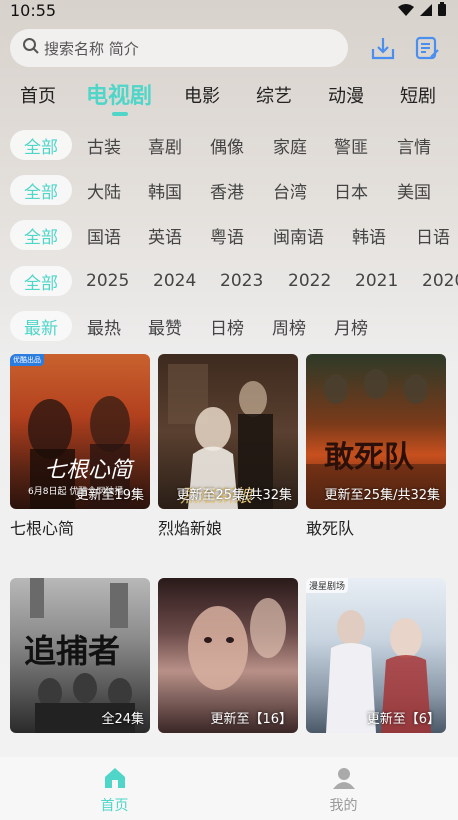 This screenshot has width=458, height=820. What do you see at coordinates (414, 145) in the screenshot?
I see `filter-genre-item: 言情` at bounding box center [414, 145].